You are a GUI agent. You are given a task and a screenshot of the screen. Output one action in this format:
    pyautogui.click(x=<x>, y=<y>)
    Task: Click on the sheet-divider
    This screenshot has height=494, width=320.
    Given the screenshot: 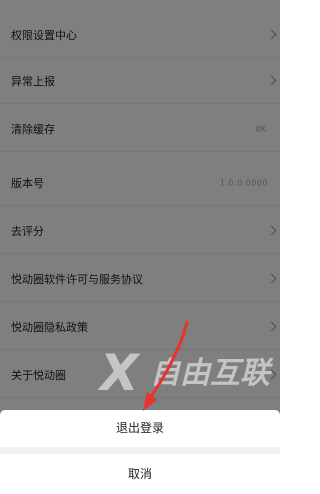 What is the action you would take?
    pyautogui.click(x=140, y=450)
    